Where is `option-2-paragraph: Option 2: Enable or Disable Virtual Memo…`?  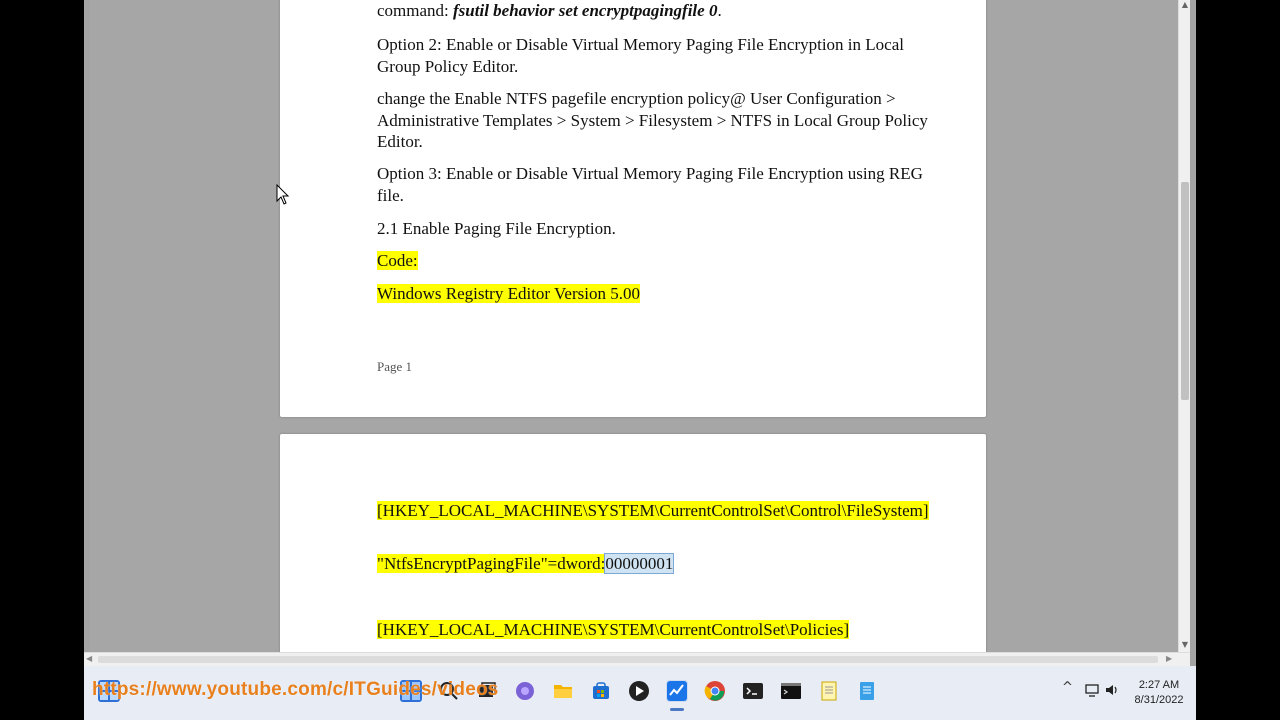 option-2-paragraph: Option 2: Enable or Disable Virtual Memo… is located at coordinates (640, 55).